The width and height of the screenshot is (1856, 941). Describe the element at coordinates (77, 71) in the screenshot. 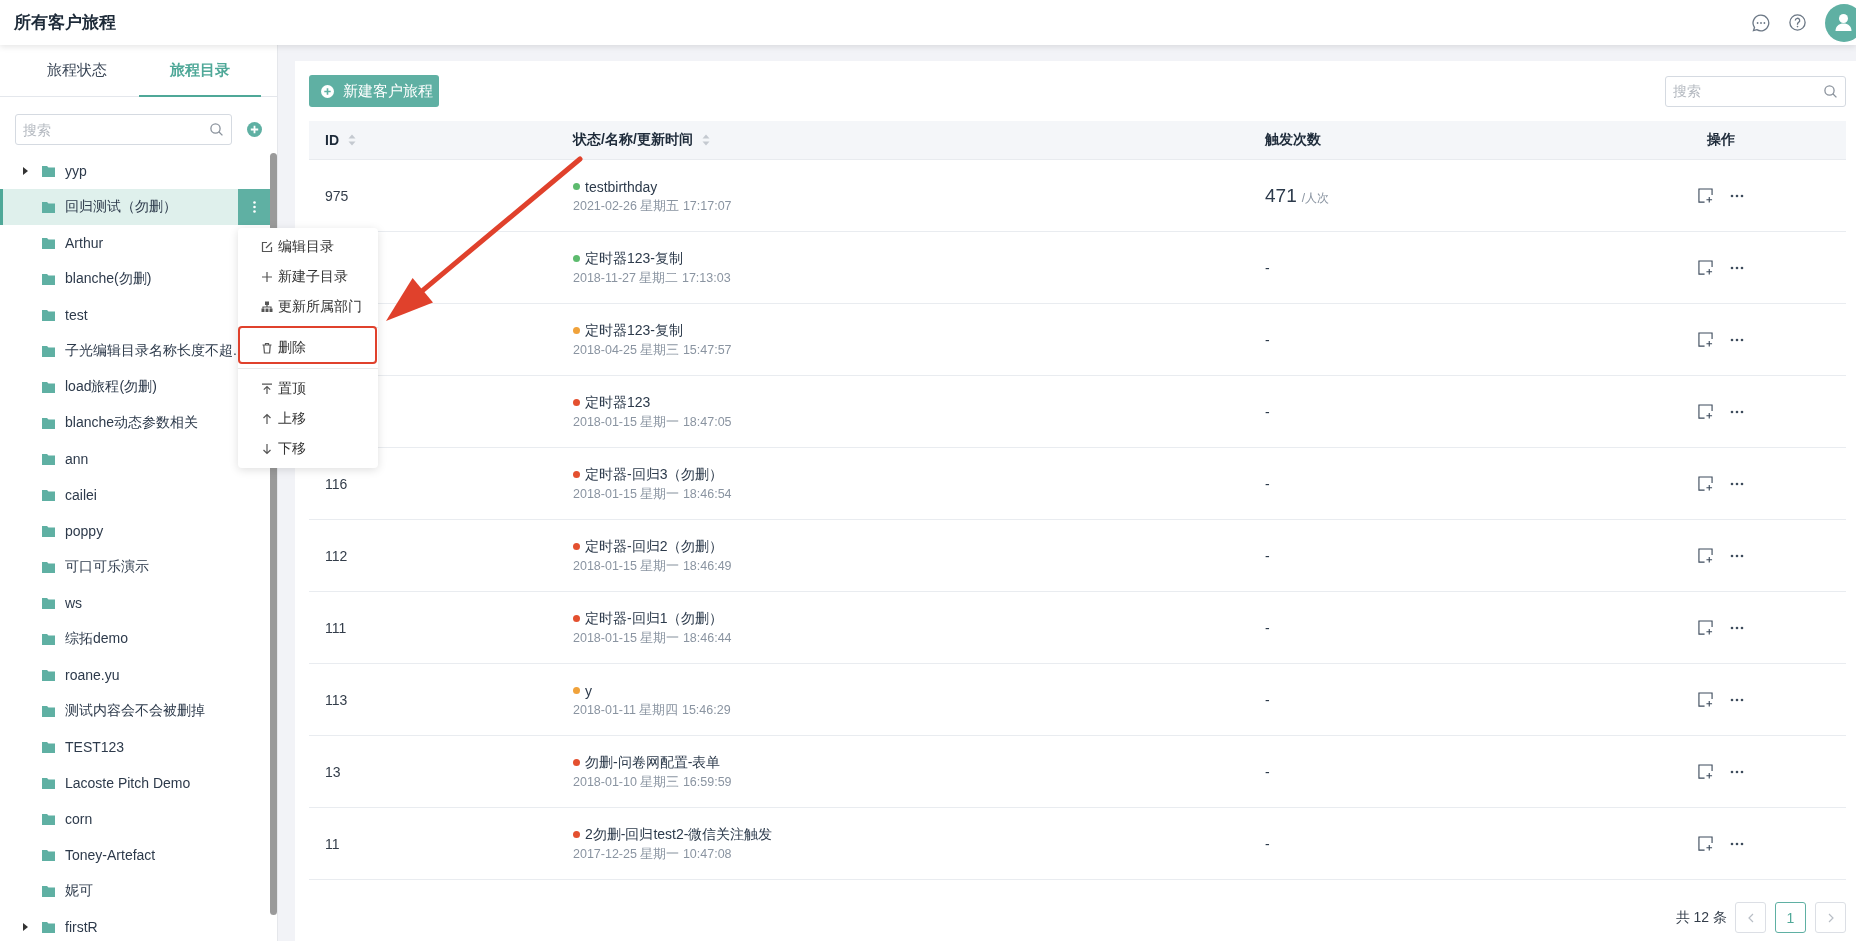

I see `sidebar-tab: 旅程状态` at that location.